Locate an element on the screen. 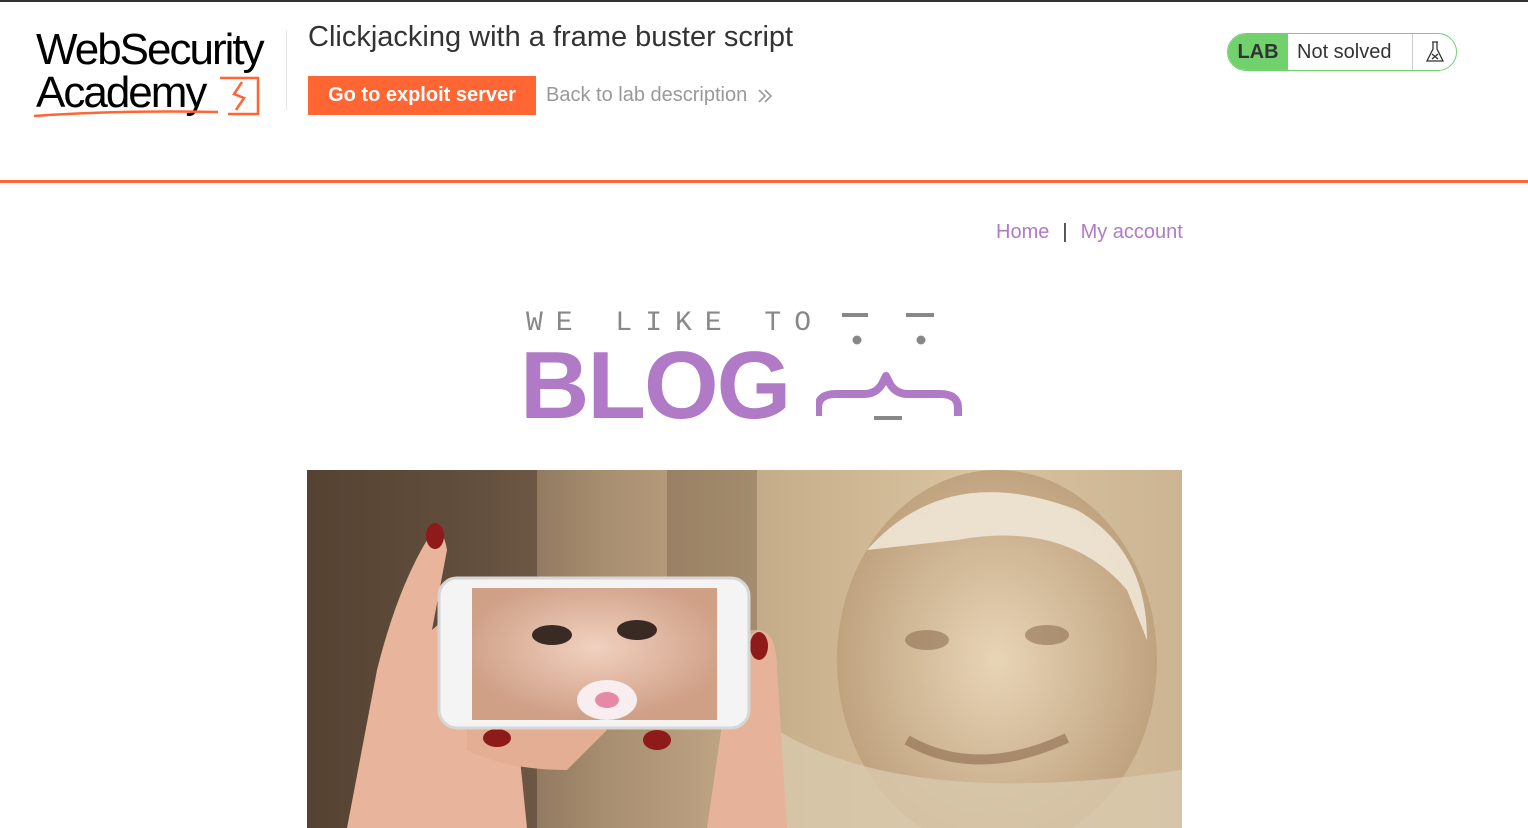 This screenshot has height=828, width=1528. blog-word: BLOG is located at coordinates (655, 385).